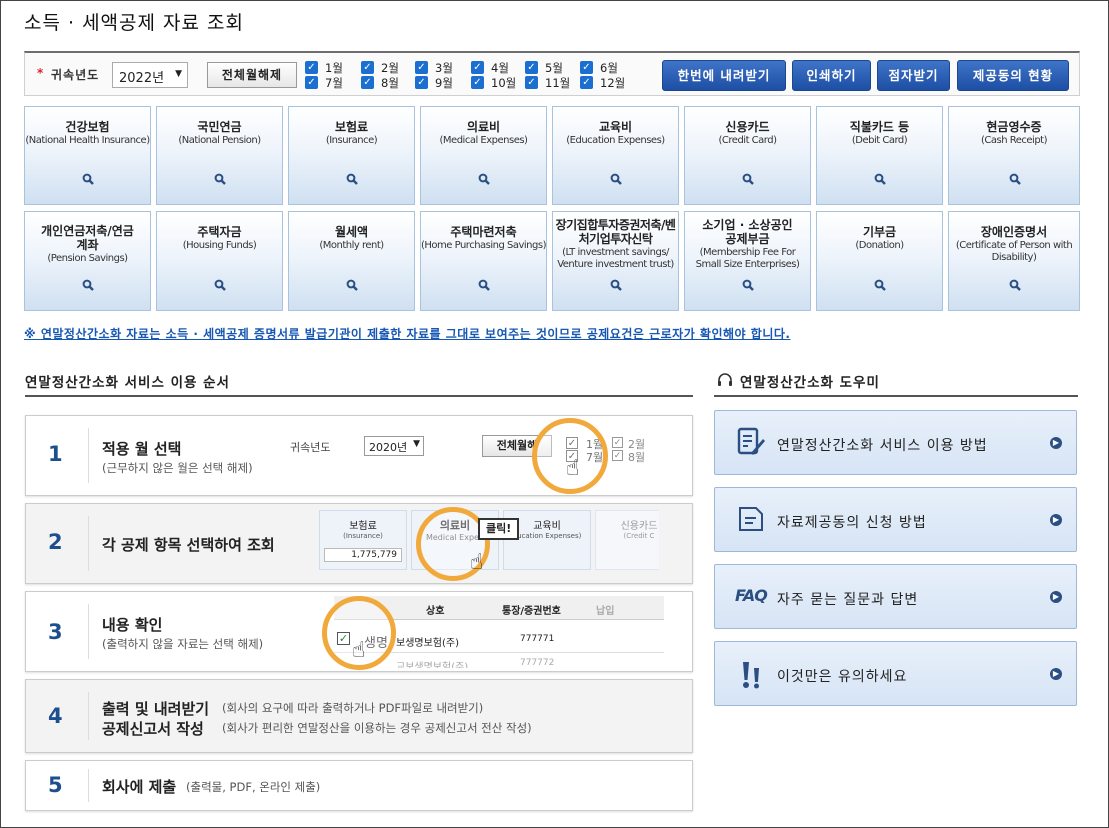 This screenshot has width=1109, height=828. What do you see at coordinates (493, 83) in the screenshot?
I see `month-checkbox-10: ✓ 10월` at bounding box center [493, 83].